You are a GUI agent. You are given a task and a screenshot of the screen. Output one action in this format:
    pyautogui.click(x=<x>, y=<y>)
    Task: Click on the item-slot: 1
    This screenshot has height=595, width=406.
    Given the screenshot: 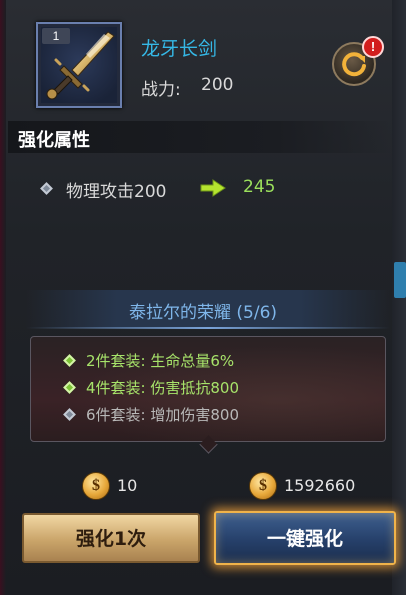 What is the action you would take?
    pyautogui.click(x=79, y=65)
    